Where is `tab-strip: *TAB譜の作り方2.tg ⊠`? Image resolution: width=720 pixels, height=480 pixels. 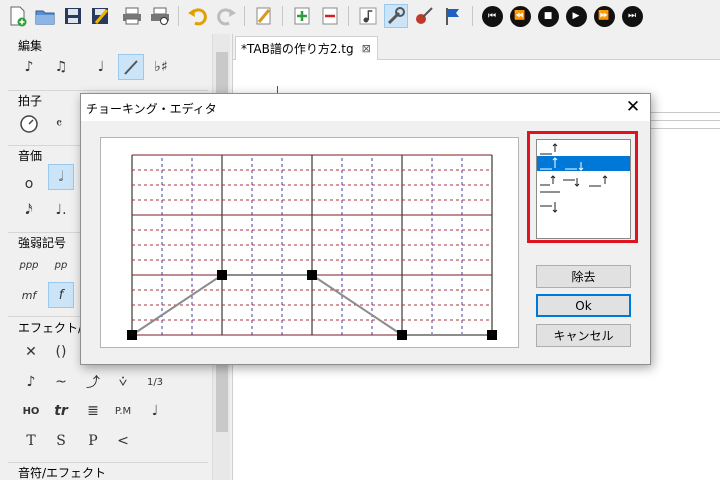
tab-strip: *TAB譜の作り方2.tg ⊠ is located at coordinates (476, 47).